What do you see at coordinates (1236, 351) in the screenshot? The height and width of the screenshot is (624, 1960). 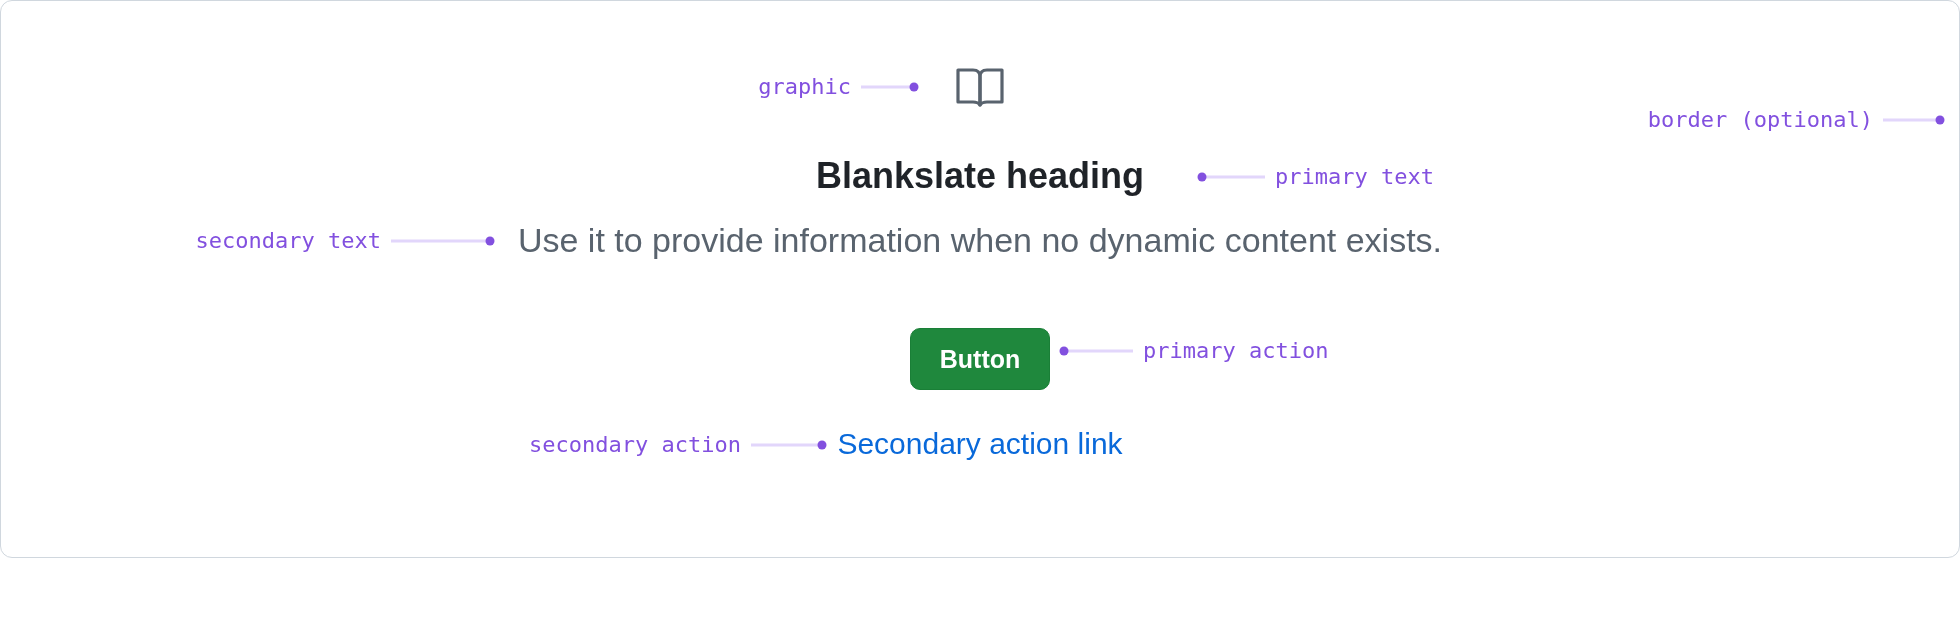 I see `annotation-label: primary action` at bounding box center [1236, 351].